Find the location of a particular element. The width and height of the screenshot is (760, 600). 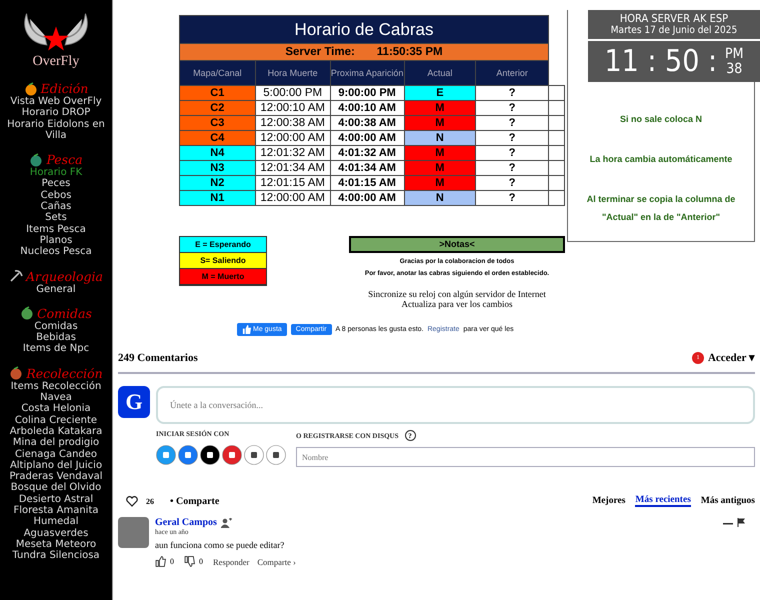

sidebar-link: Items Recolección is located at coordinates (56, 386).